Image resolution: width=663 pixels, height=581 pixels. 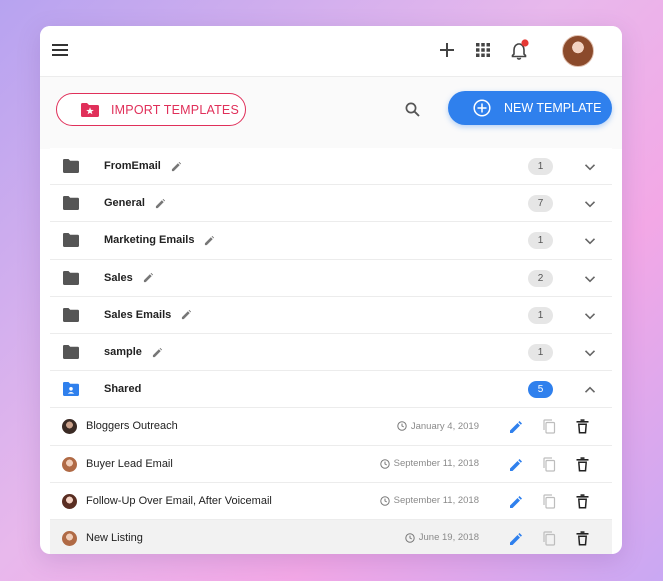 What do you see at coordinates (132, 166) in the screenshot?
I see `folder-name: FromEmail` at bounding box center [132, 166].